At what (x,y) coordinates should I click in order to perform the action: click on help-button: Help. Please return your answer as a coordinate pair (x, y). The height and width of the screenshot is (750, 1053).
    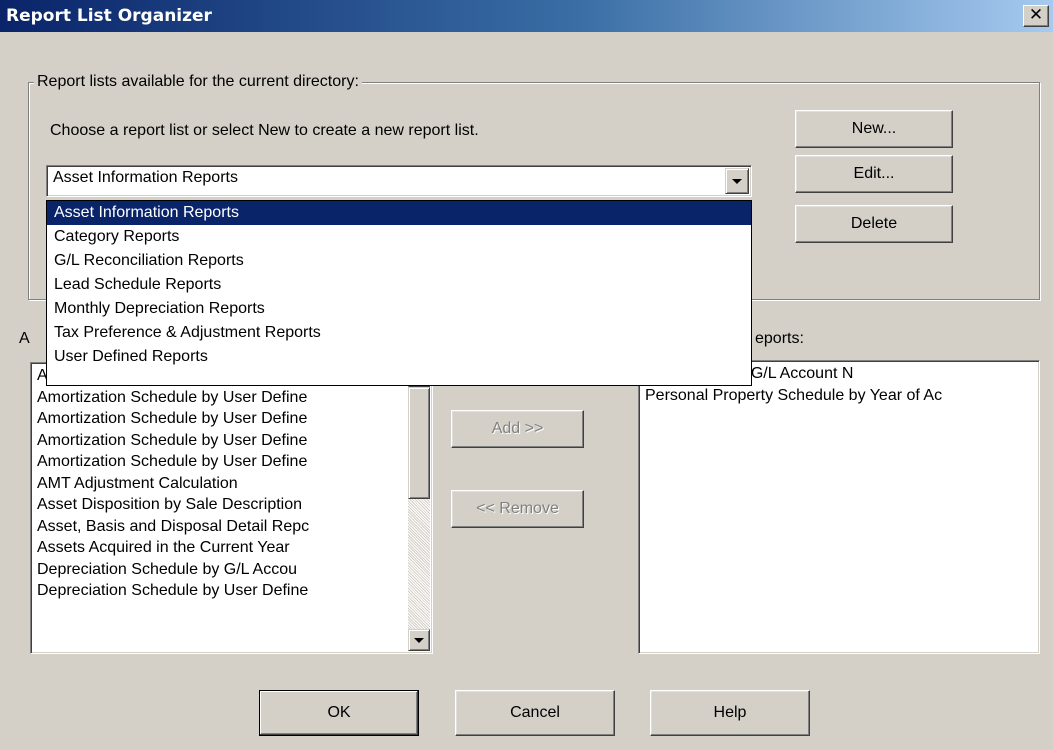
    Looking at the image, I should click on (730, 713).